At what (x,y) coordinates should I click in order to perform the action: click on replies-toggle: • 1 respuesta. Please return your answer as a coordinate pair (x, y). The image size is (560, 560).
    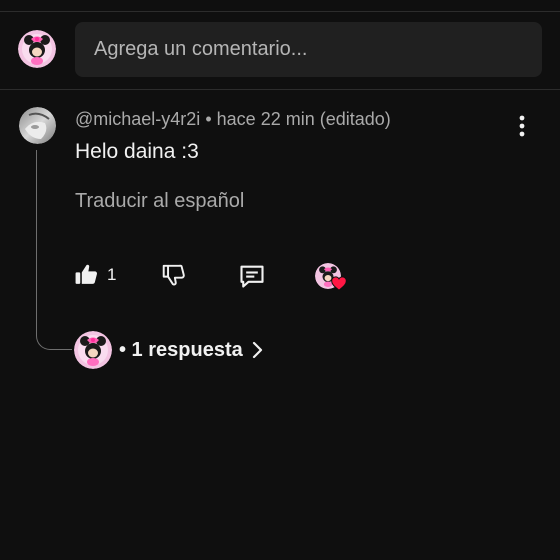
    Looking at the image, I should click on (168, 350).